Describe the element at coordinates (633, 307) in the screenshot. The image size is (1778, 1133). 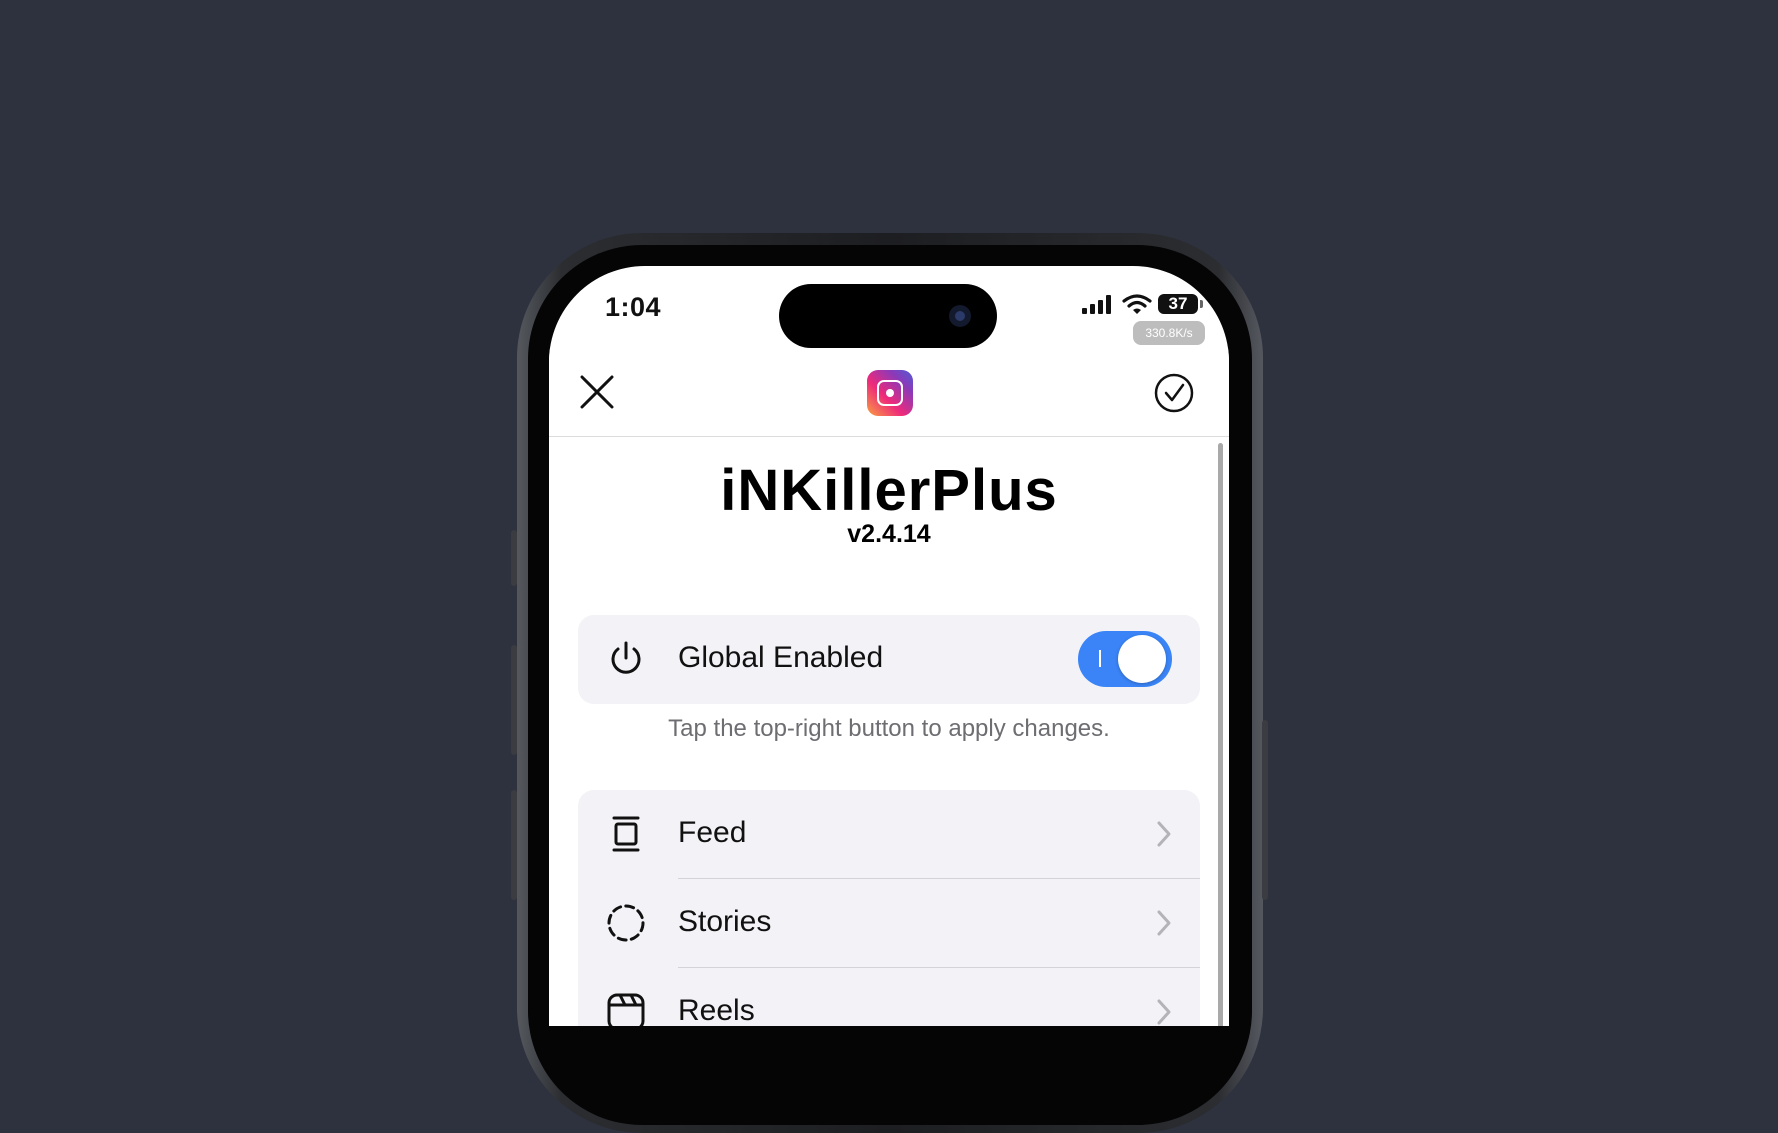
I see `status-time: 1:04` at that location.